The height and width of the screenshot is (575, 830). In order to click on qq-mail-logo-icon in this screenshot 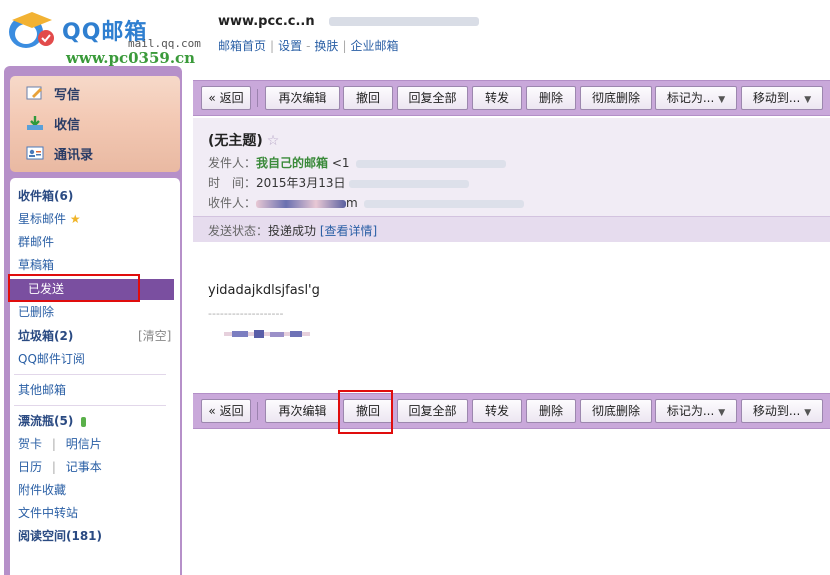, I will do `click(32, 30)`.